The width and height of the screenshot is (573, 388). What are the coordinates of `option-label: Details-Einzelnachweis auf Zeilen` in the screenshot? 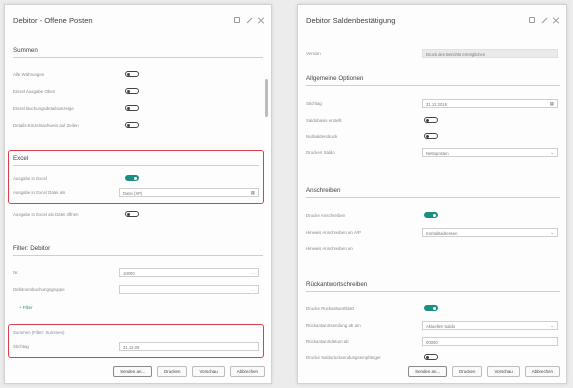 It's located at (46, 125).